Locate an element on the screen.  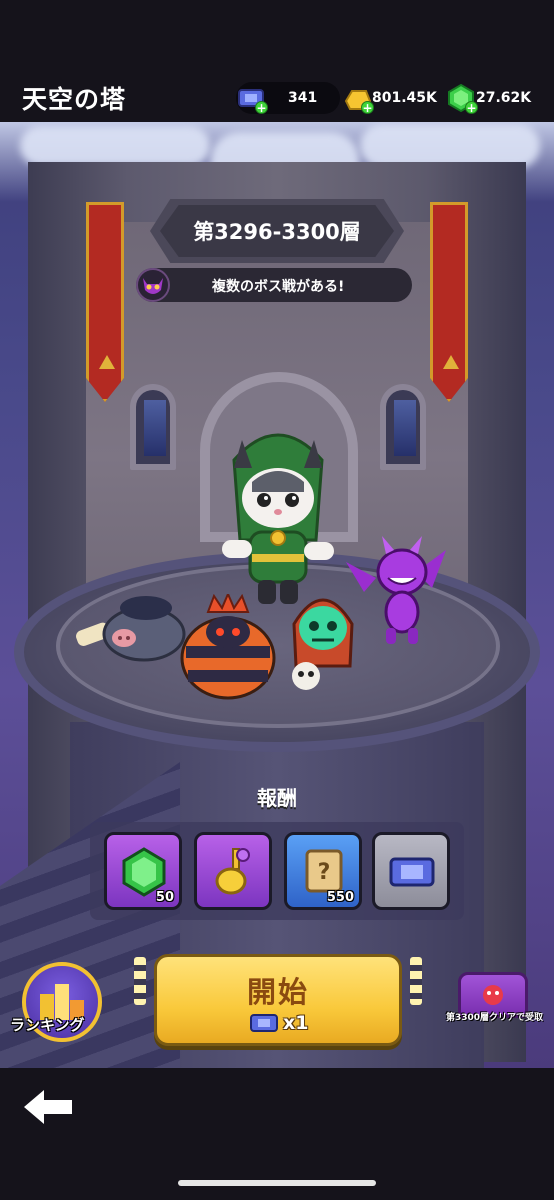
ranking-label: ランキング is located at coordinates (47, 1024).